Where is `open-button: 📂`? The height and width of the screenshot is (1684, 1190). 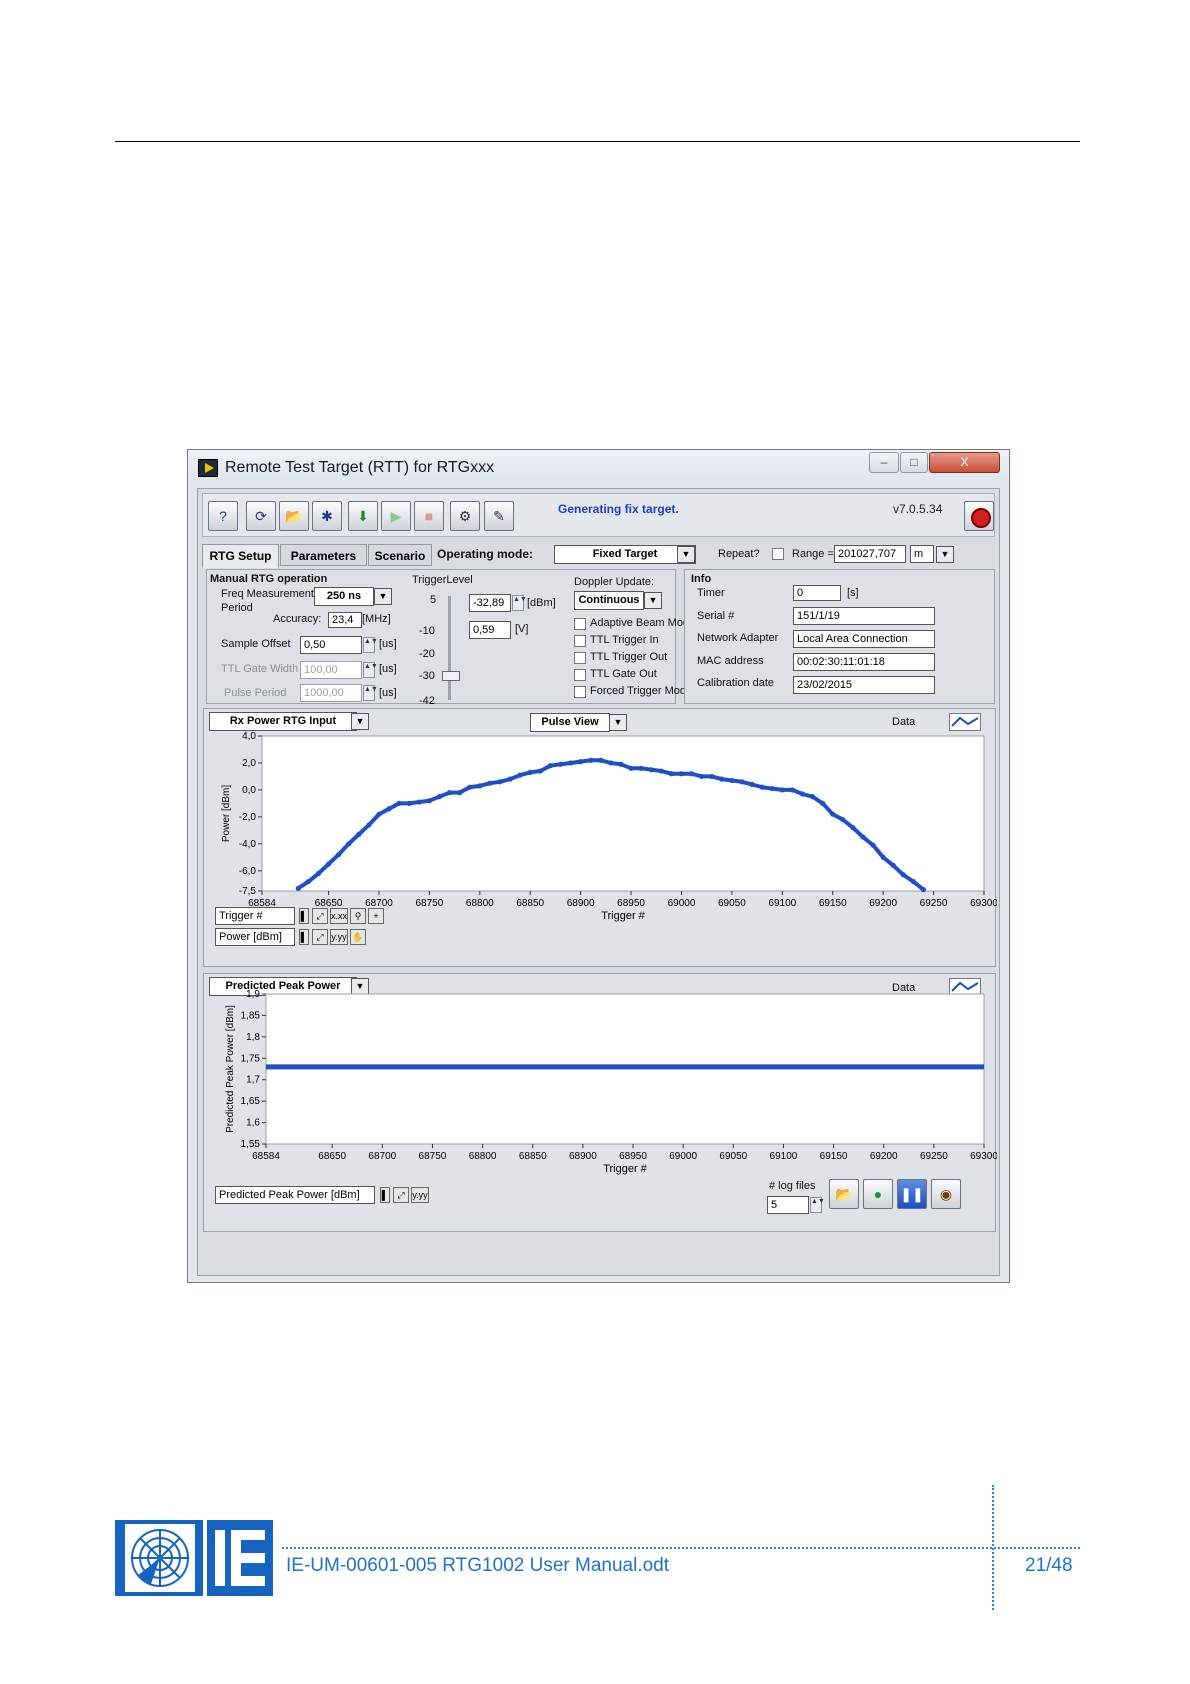 open-button: 📂 is located at coordinates (294, 516).